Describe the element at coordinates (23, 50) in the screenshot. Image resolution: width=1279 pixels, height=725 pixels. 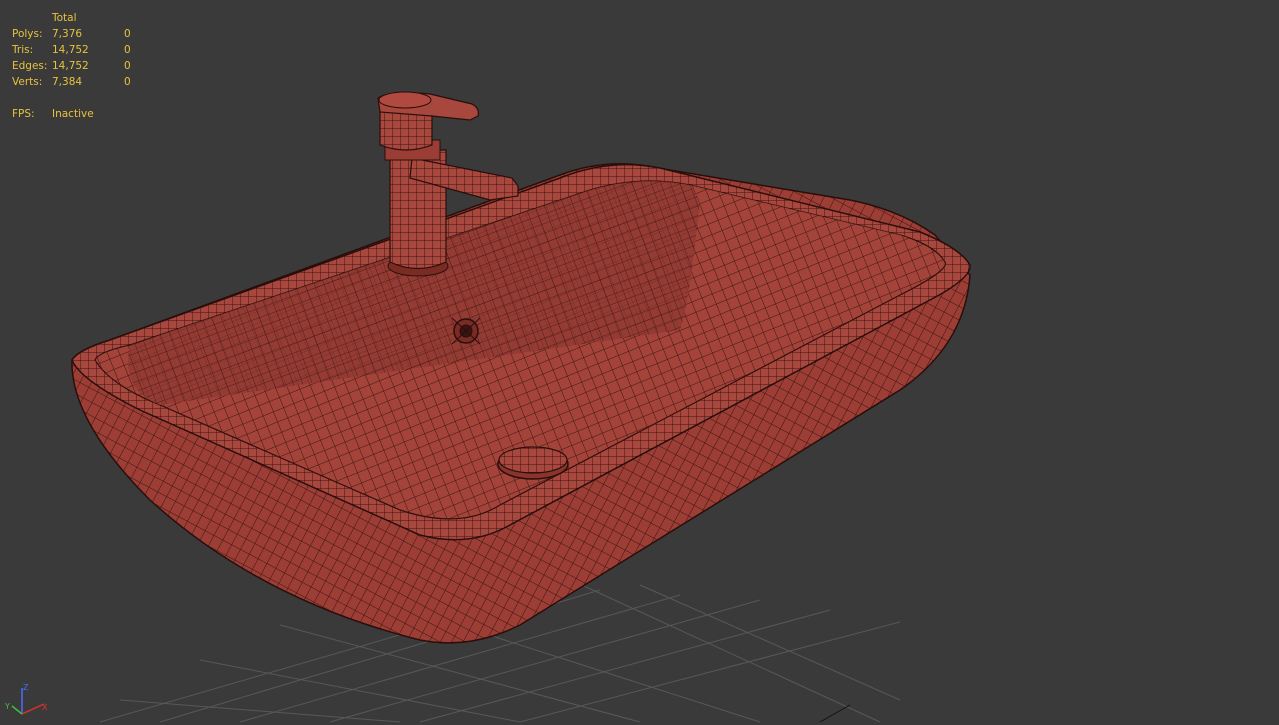
I see `stats-label: Tris:` at that location.